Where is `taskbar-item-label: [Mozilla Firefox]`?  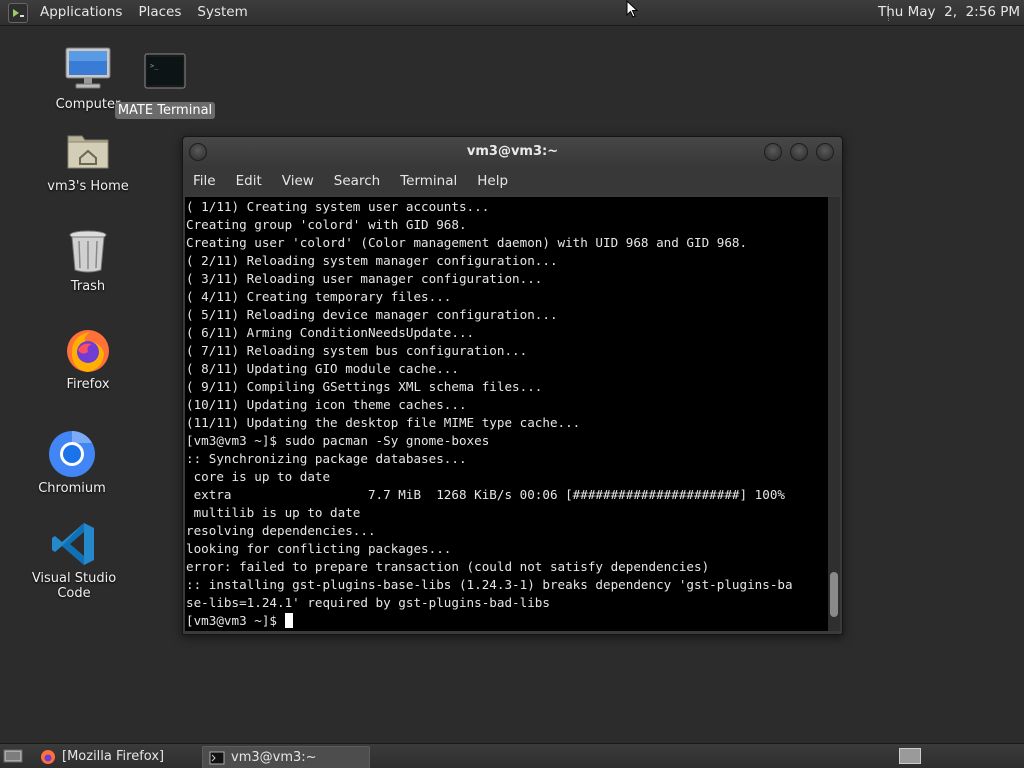
taskbar-item-label: [Mozilla Firefox] is located at coordinates (113, 756).